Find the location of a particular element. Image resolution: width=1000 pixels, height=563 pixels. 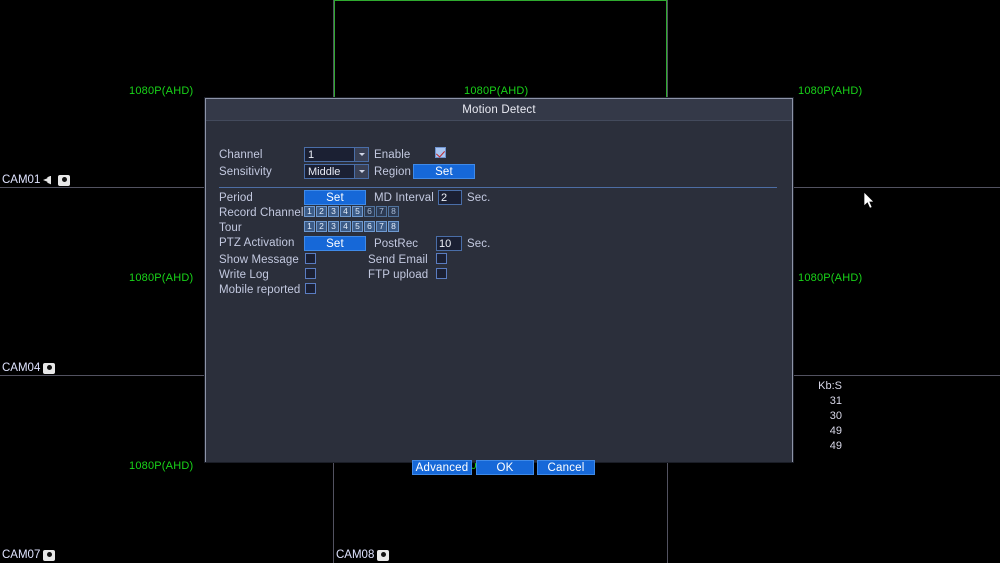

section-divider is located at coordinates (498, 187).